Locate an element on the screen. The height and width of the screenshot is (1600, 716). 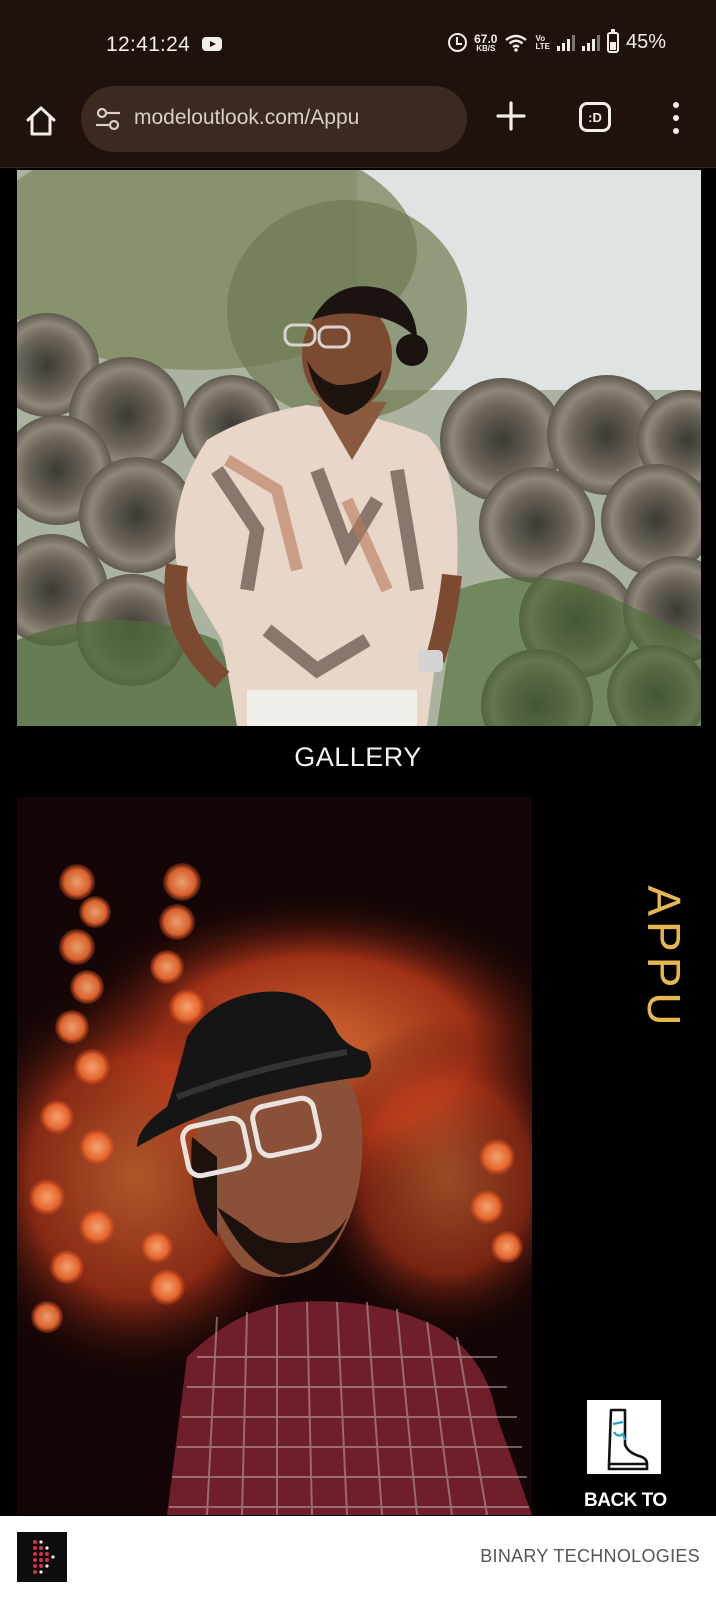
footer-brand-text: BINARY TECHNOLOGIES is located at coordinates (590, 1556).